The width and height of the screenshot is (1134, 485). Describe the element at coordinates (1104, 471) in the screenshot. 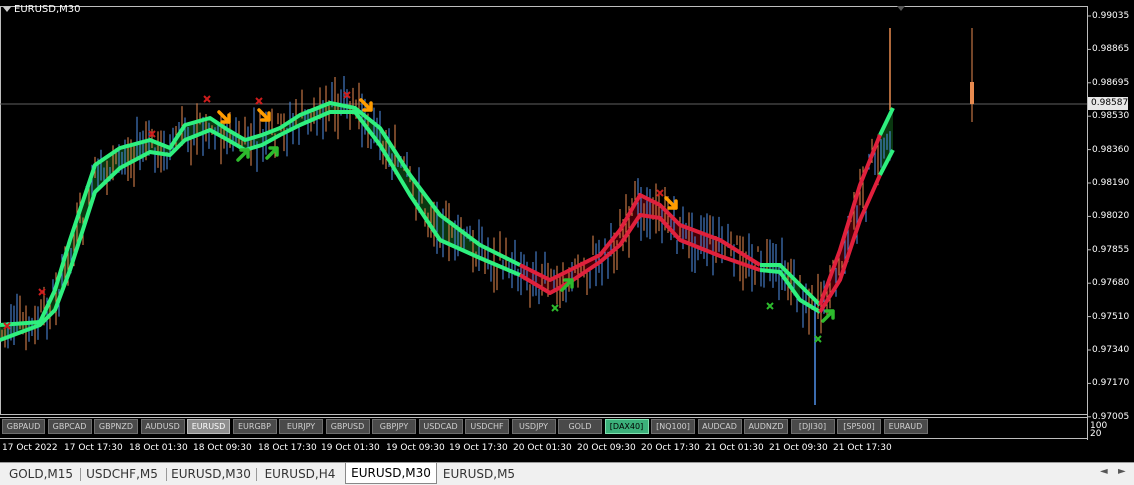

I see `tab-scroll-left-icon: ◄` at that location.